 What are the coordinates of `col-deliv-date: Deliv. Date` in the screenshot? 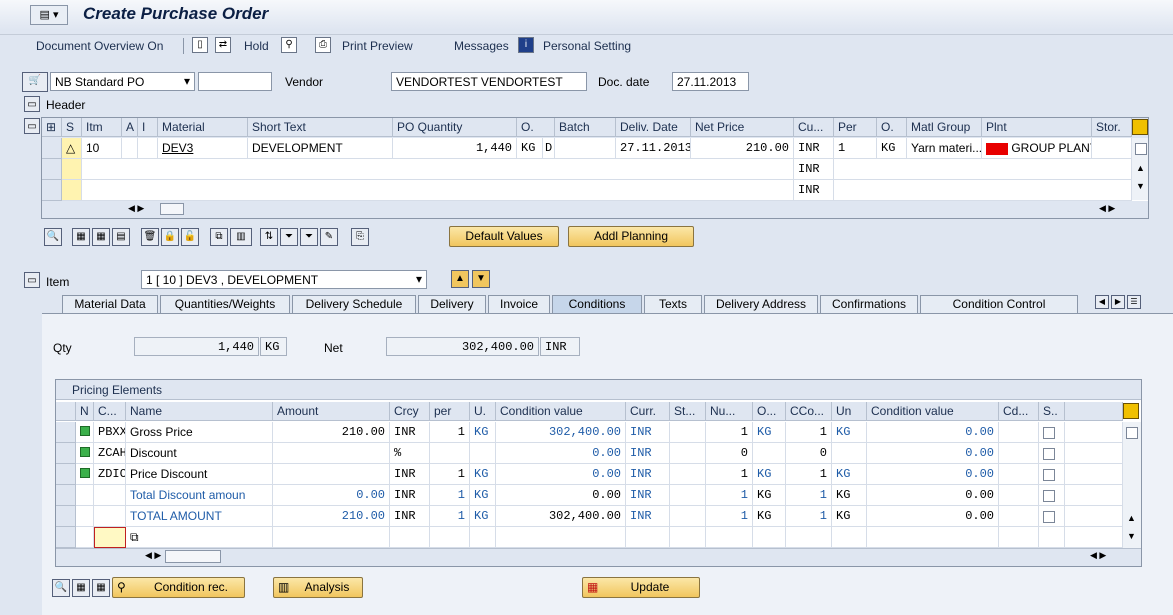 It's located at (653, 127).